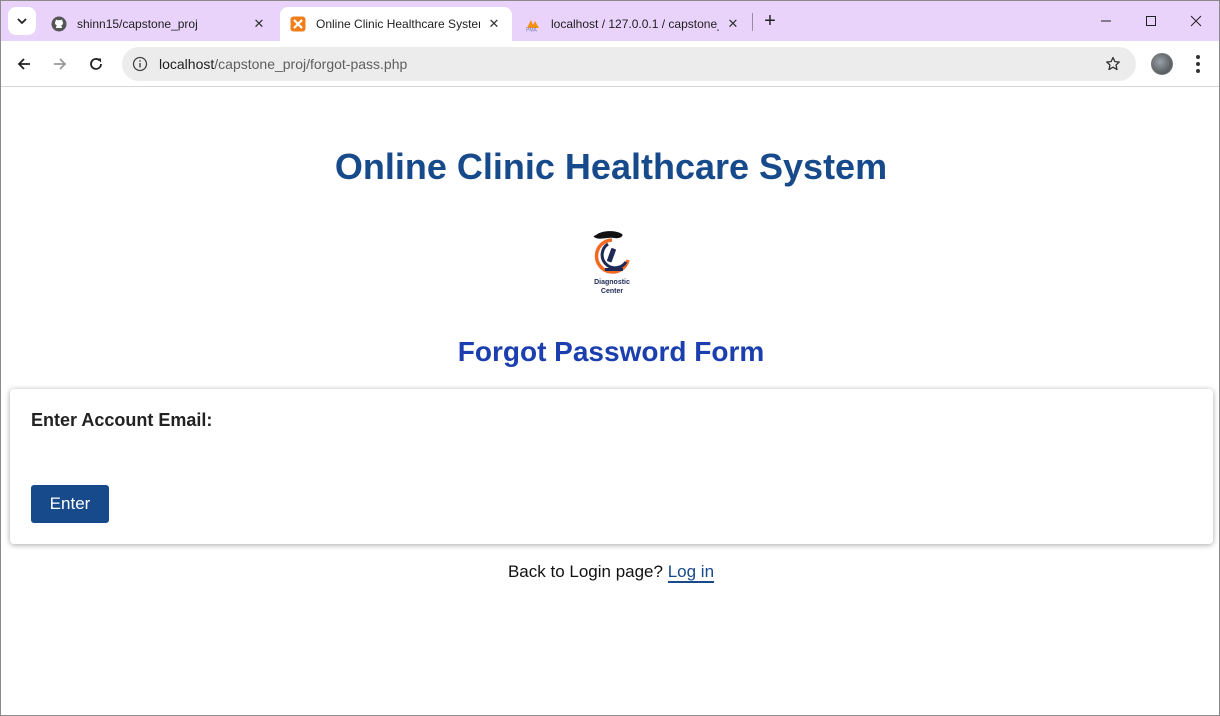 The image size is (1220, 716). I want to click on tab-github: shinn15/capstone_proj ✕, so click(159, 24).